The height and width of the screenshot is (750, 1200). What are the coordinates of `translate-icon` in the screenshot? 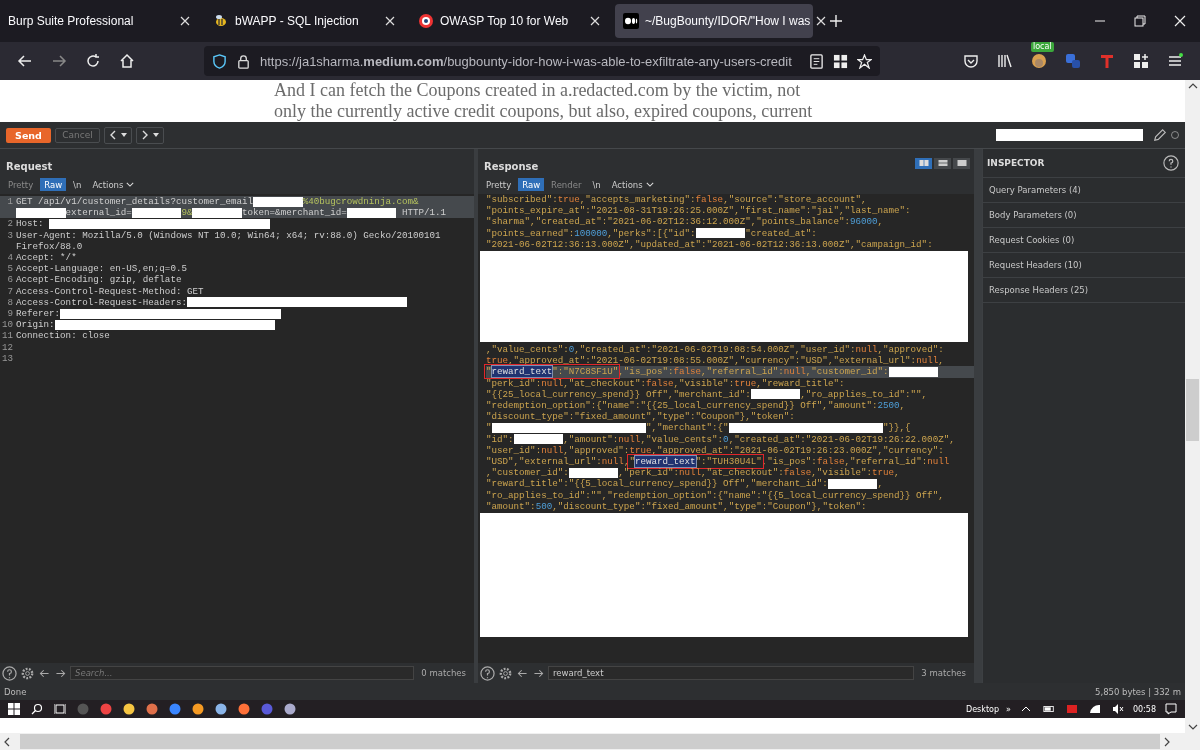 It's located at (1073, 61).